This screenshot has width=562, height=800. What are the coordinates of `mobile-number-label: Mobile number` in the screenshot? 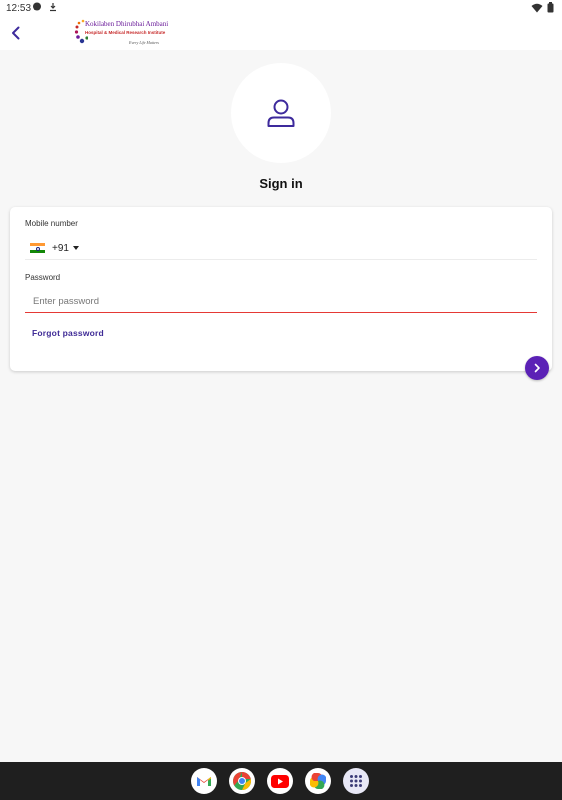 It's located at (51, 223).